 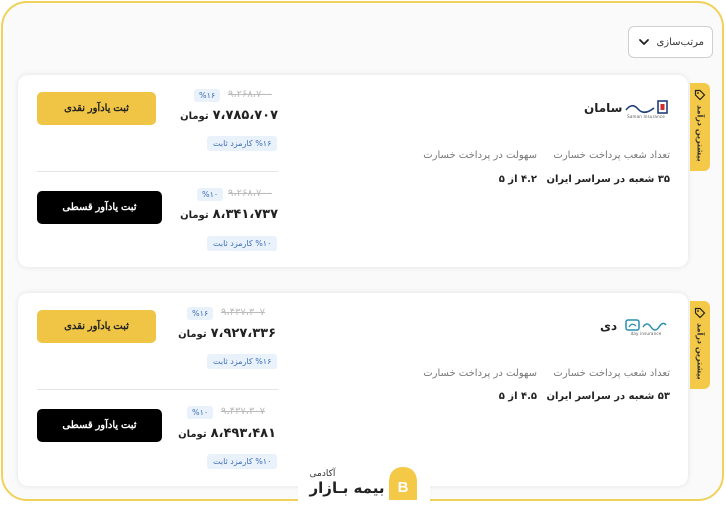 I want to click on saman-logo: Saman Insurance, so click(x=646, y=109).